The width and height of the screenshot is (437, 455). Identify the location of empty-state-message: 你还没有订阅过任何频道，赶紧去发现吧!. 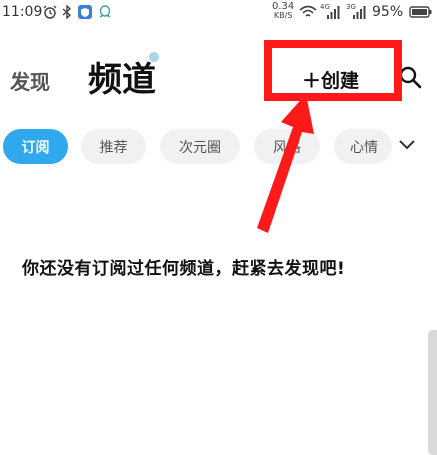
(184, 269).